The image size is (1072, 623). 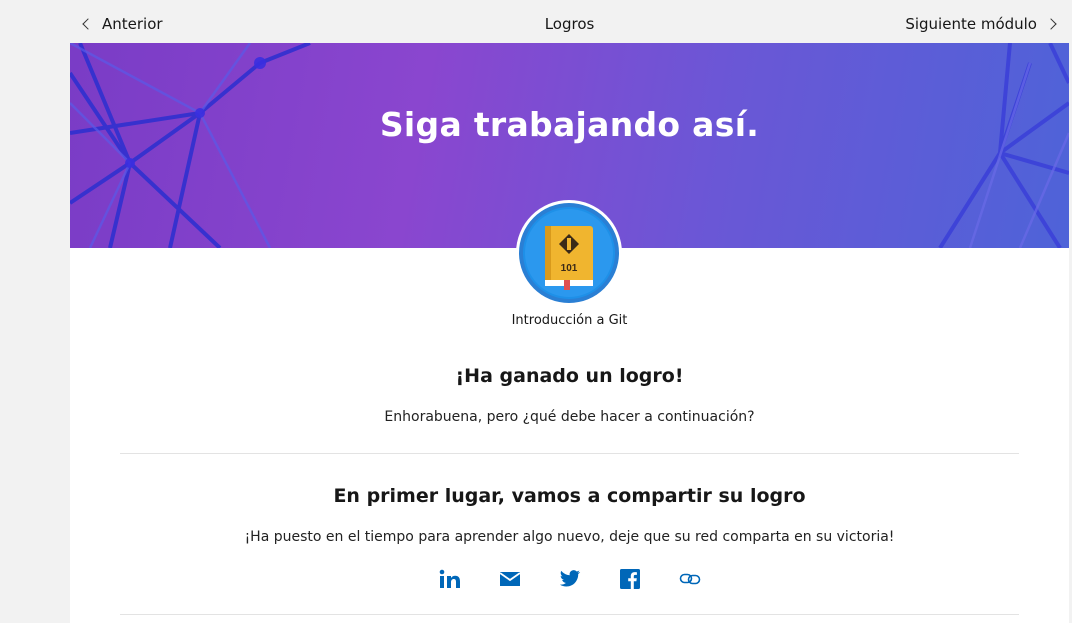 I want to click on next-module-button: Siguiente módulo, so click(x=980, y=24).